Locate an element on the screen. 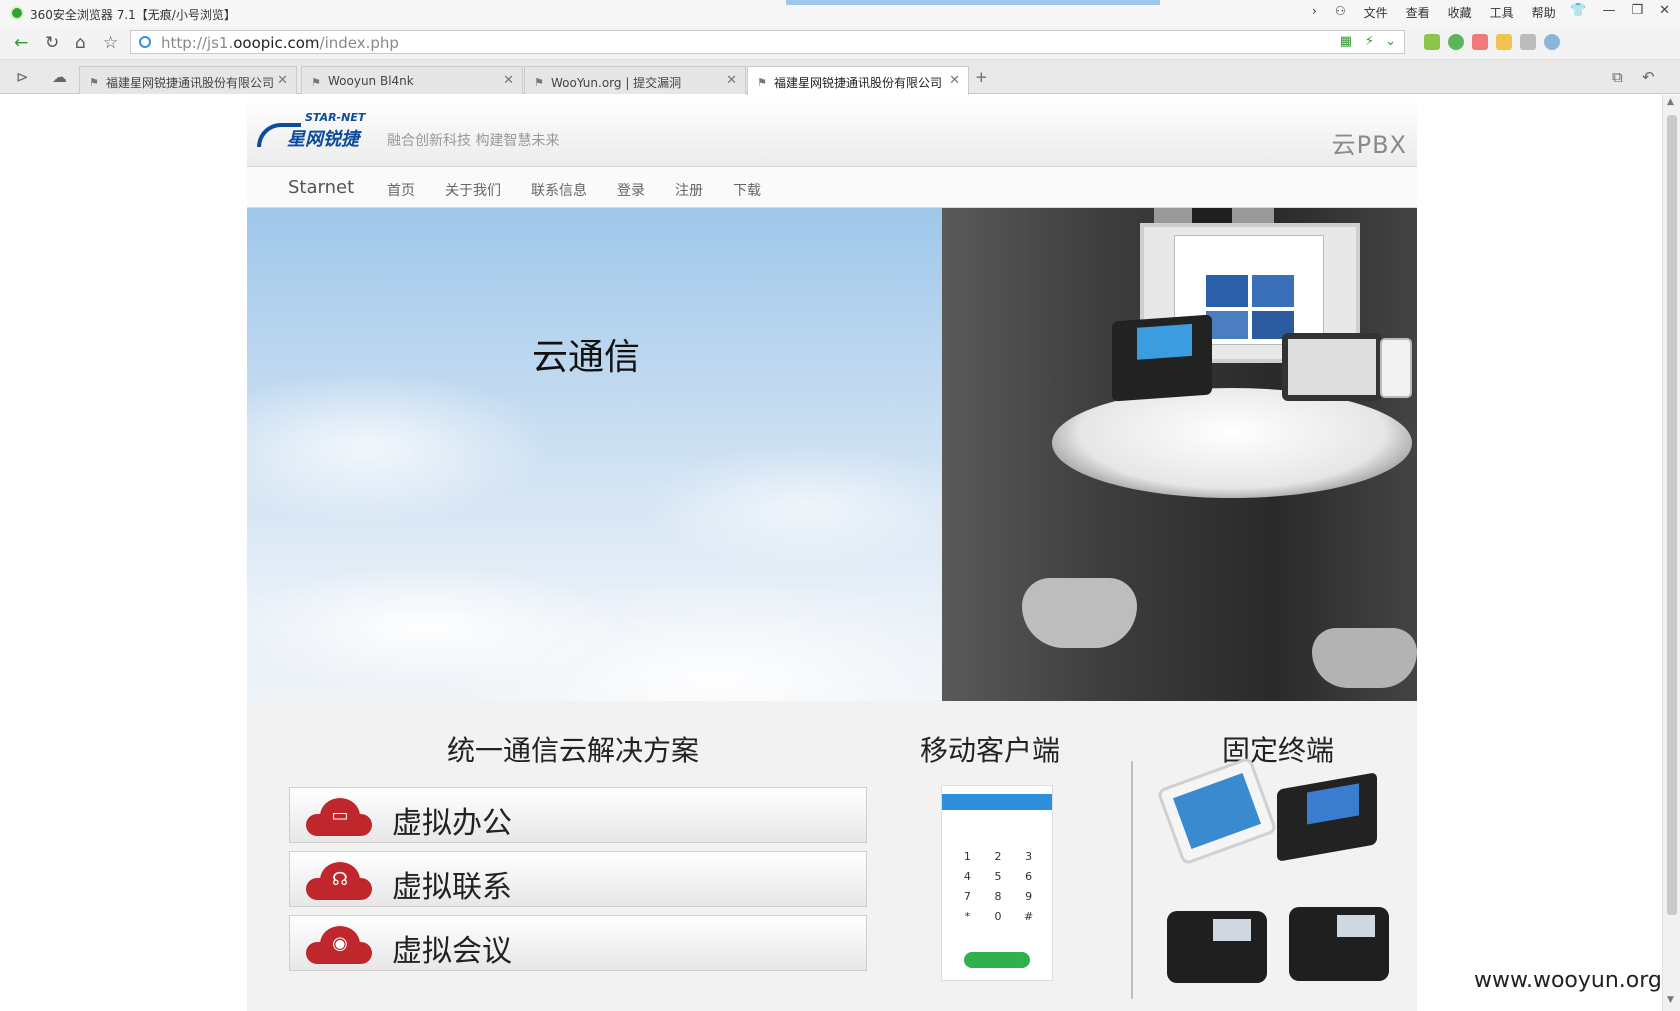 The height and width of the screenshot is (1011, 1680). cashback-icon is located at coordinates (1504, 42).